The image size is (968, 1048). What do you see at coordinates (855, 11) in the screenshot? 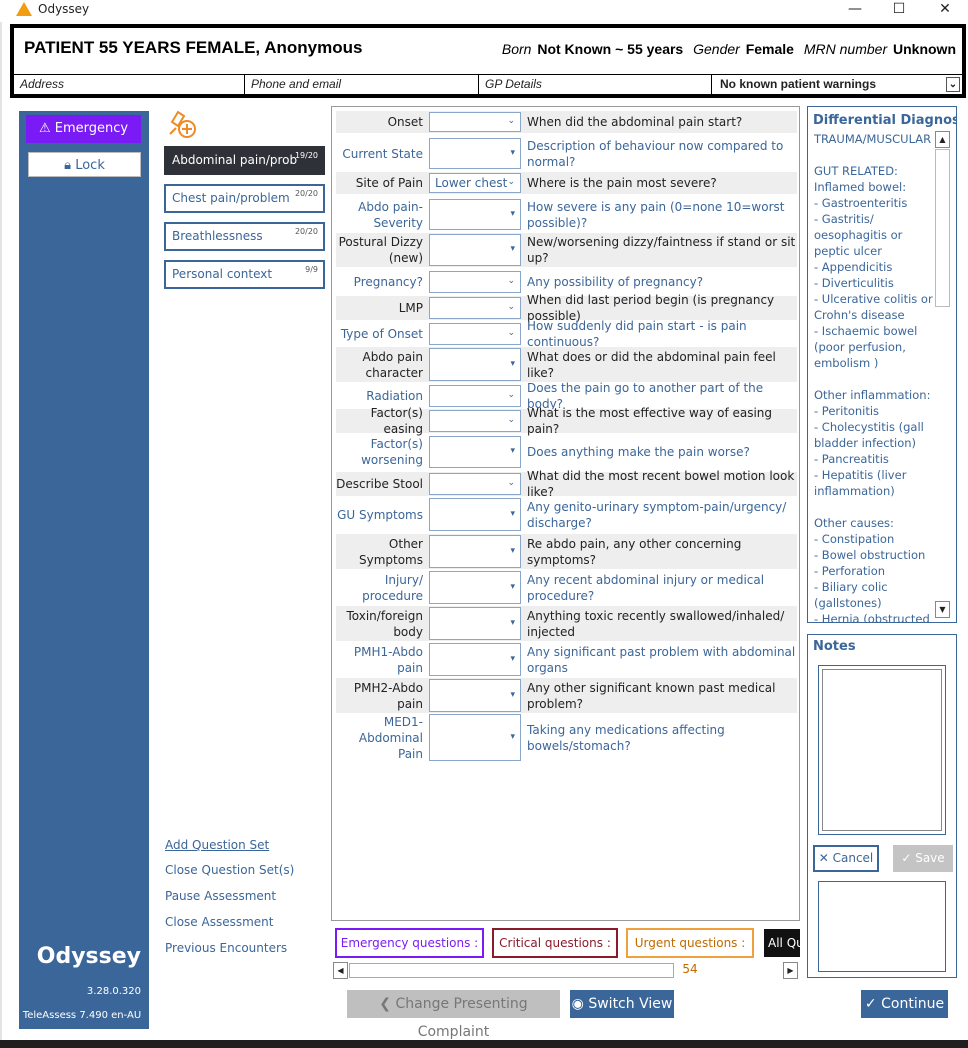
I see `minimize-button: —` at bounding box center [855, 11].